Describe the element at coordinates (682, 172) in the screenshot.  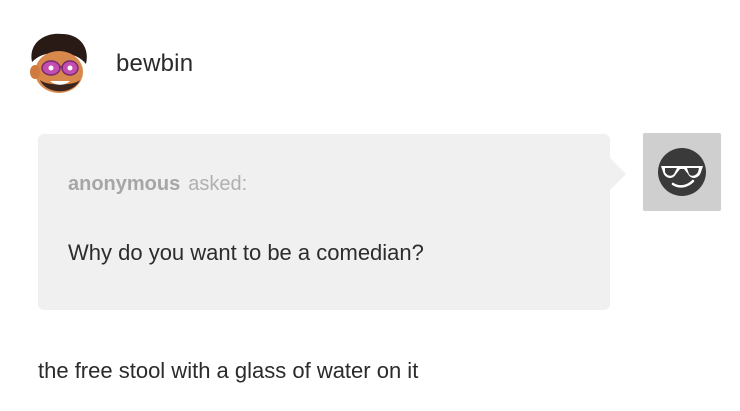
I see `sunglasses-face-icon` at that location.